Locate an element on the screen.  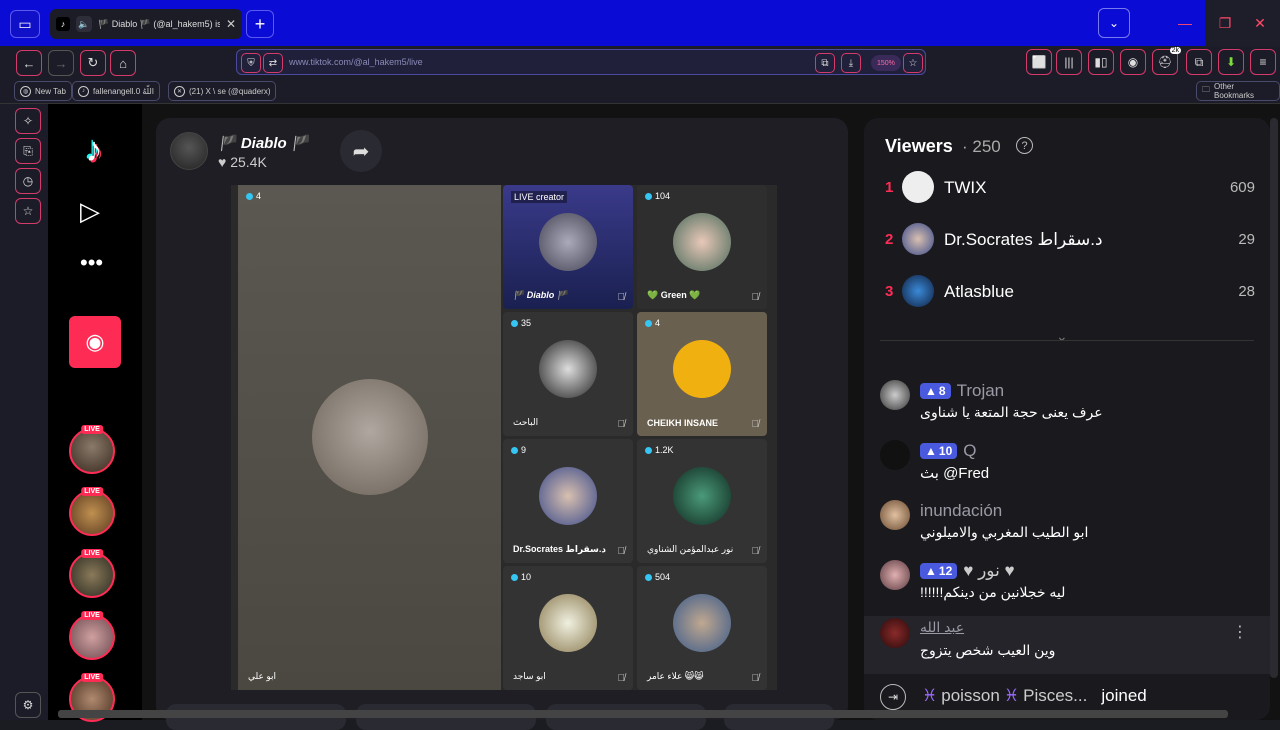
speaker-icon: 🔈 is located at coordinates (84, 24).